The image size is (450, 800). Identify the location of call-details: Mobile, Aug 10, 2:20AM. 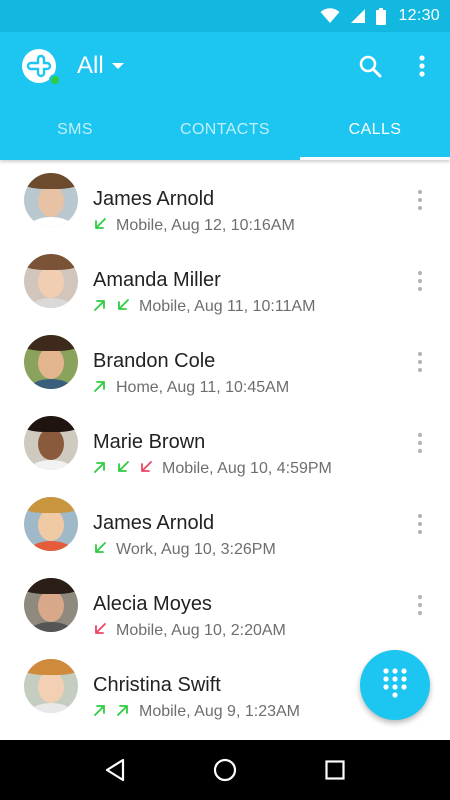
(189, 631).